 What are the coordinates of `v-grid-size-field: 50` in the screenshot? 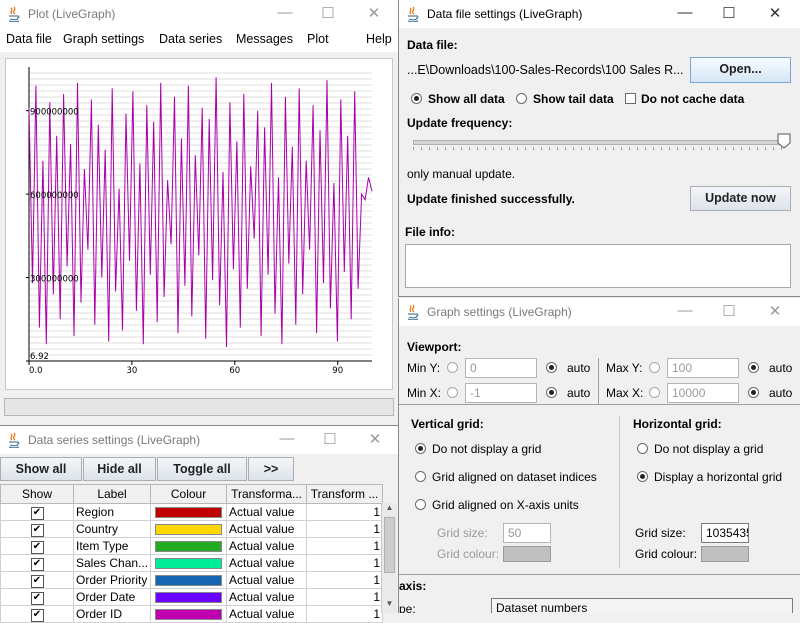 It's located at (527, 533).